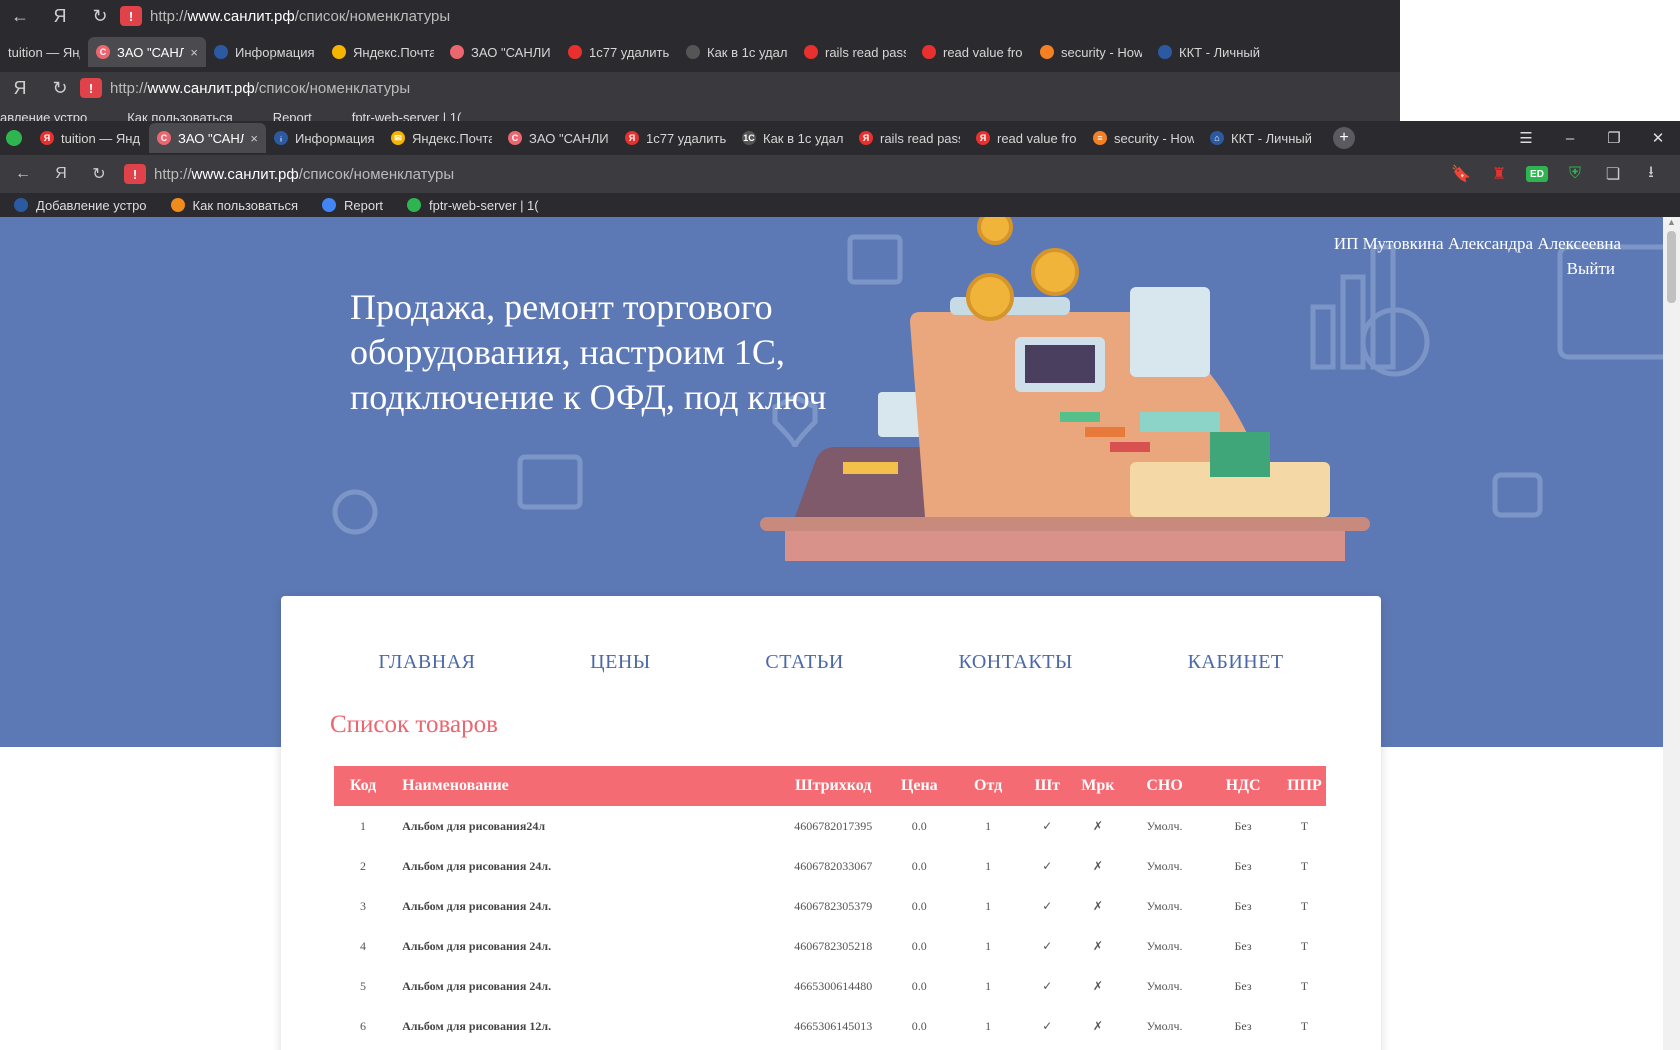 This screenshot has height=1050, width=1680. What do you see at coordinates (1098, 786) in the screenshot?
I see `column-header: Мрк` at bounding box center [1098, 786].